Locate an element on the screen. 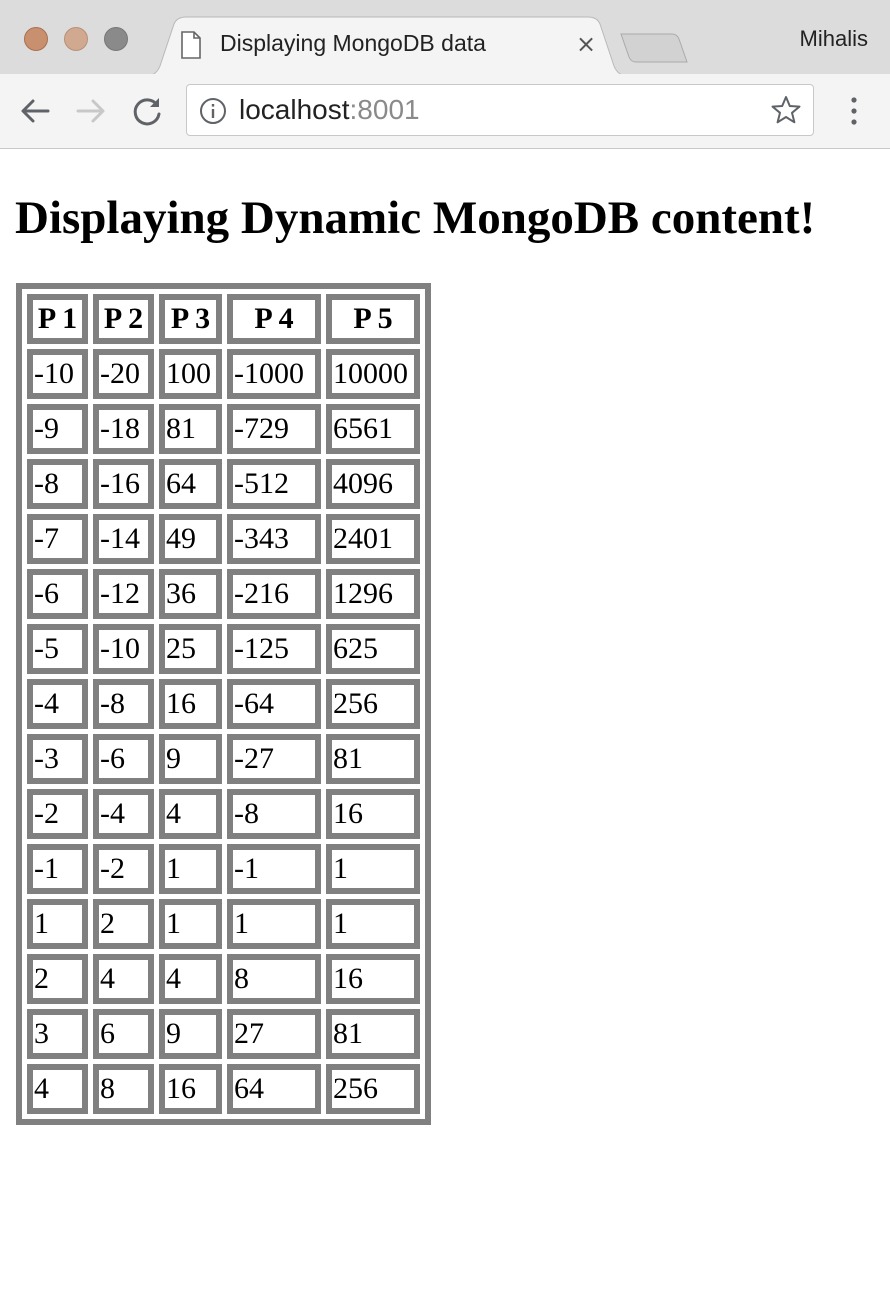 This screenshot has width=890, height=1306. table-cell: 2 is located at coordinates (123, 924).